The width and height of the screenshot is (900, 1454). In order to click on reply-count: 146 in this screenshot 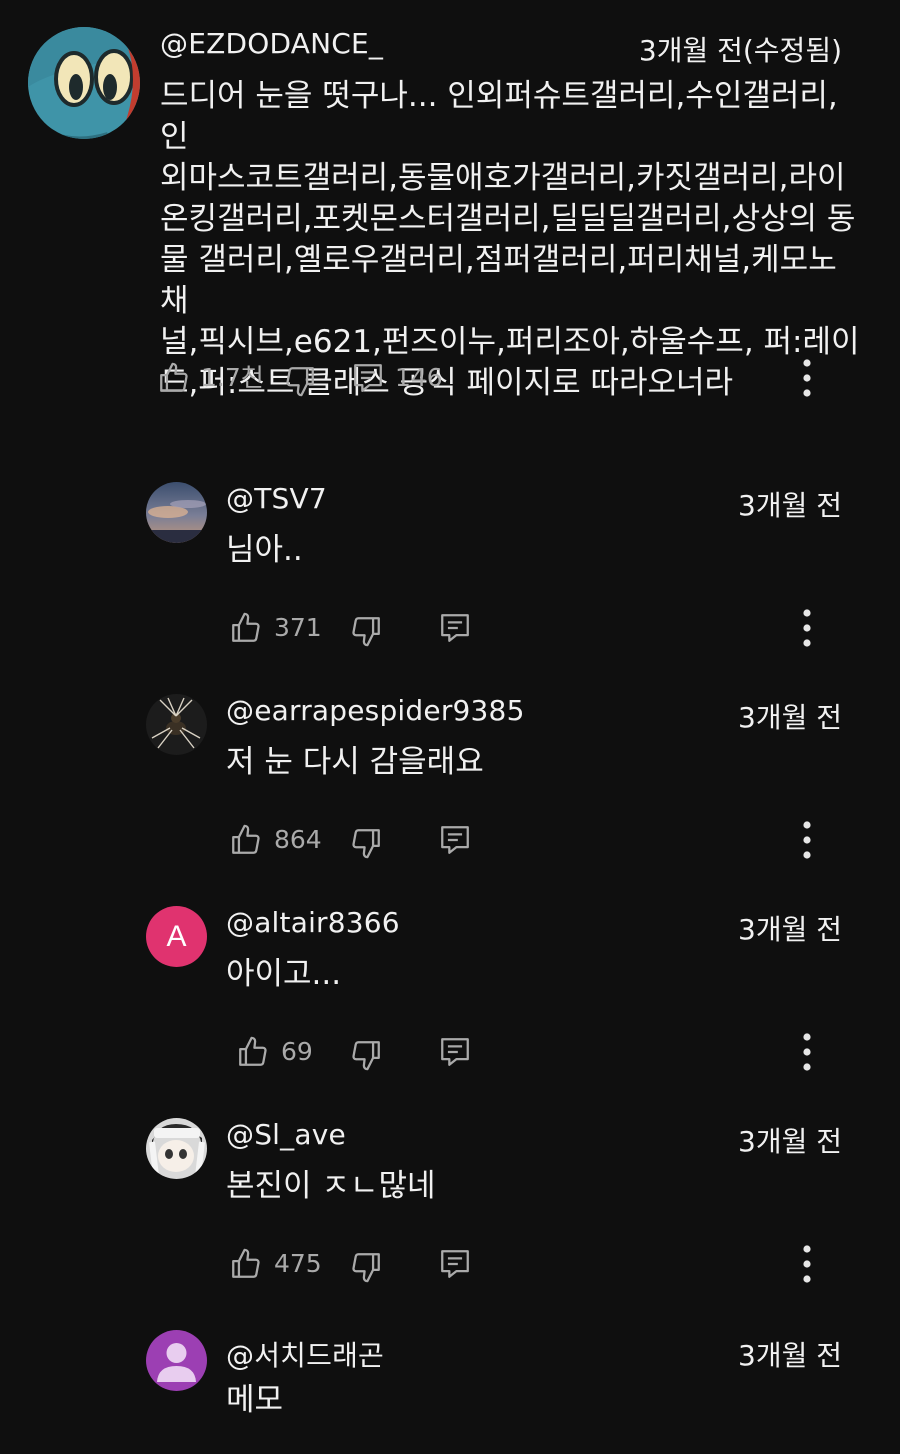, I will do `click(419, 378)`.